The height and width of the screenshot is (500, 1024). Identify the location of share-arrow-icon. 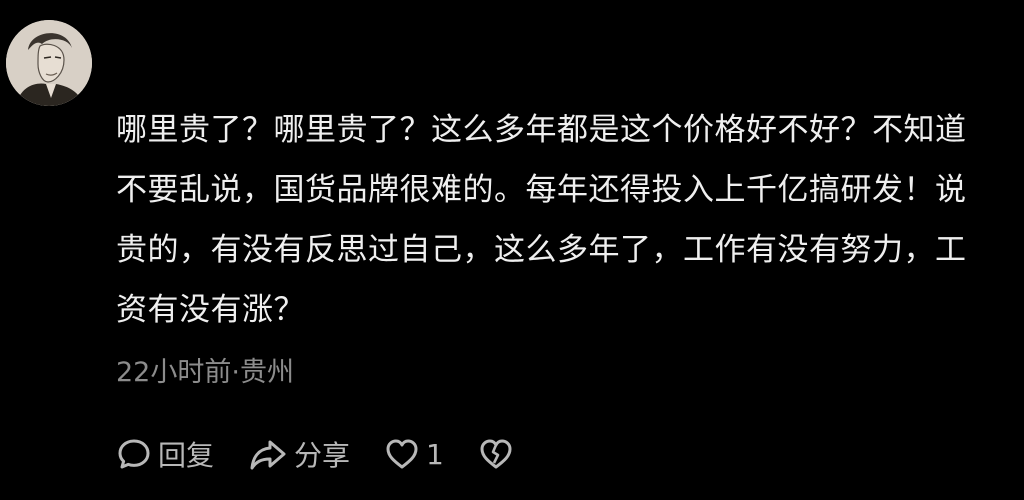
(268, 455).